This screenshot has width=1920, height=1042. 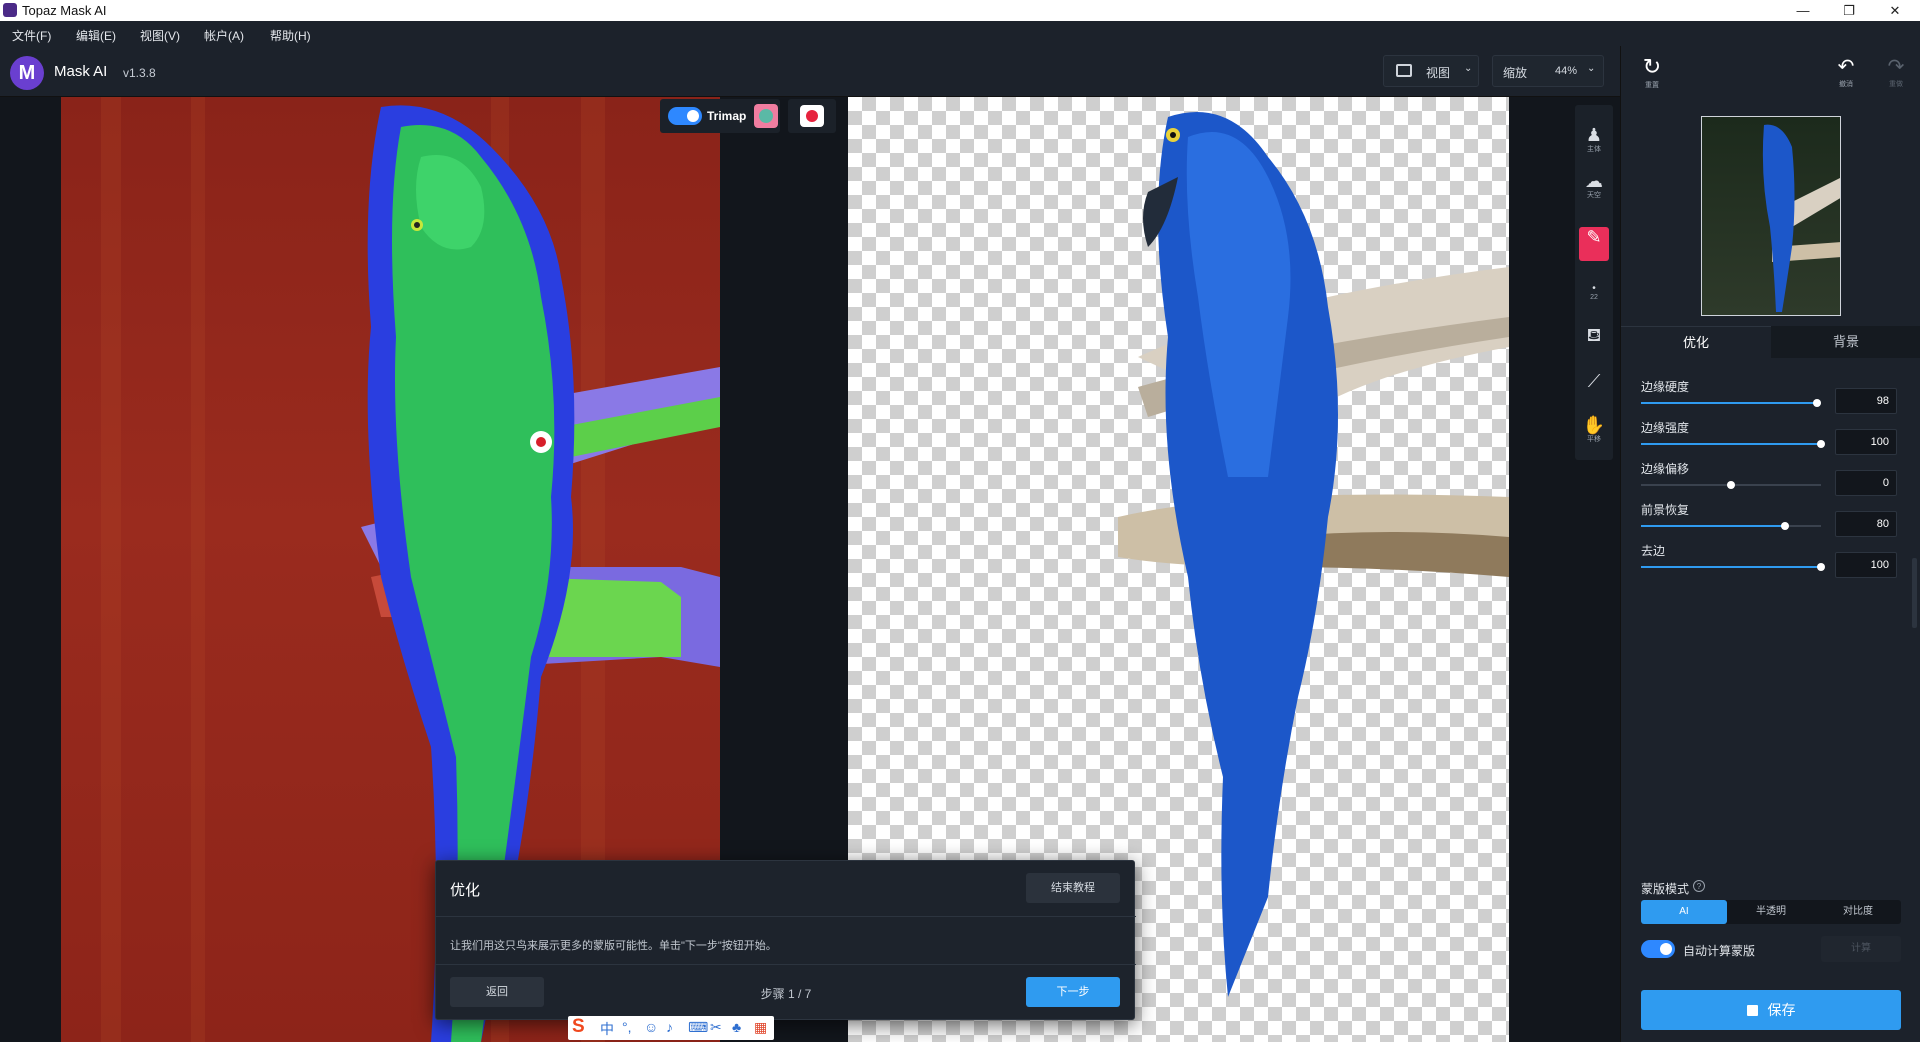 I want to click on ime-toolbar: S 中 °, ☺ ♪ ⌨ ✂ ♣ ▦, so click(x=671, y=1028).